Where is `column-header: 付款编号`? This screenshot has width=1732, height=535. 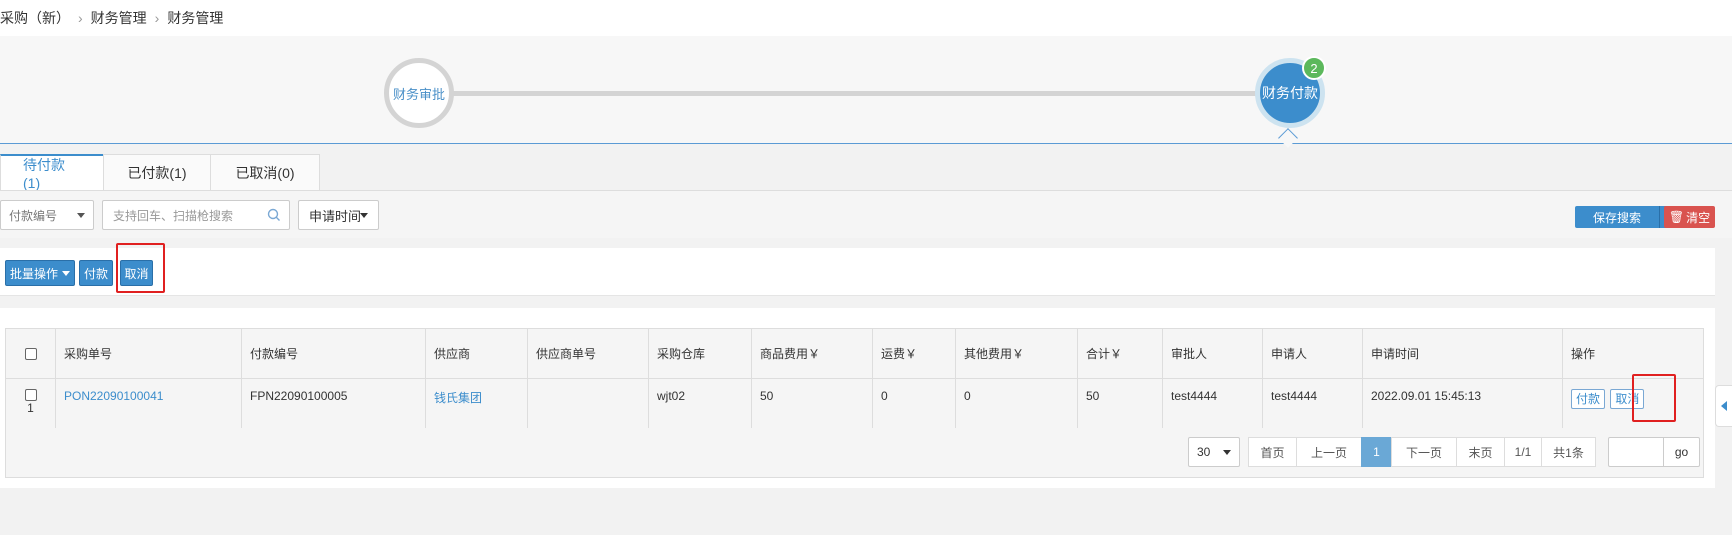
column-header: 付款编号 is located at coordinates (333, 353).